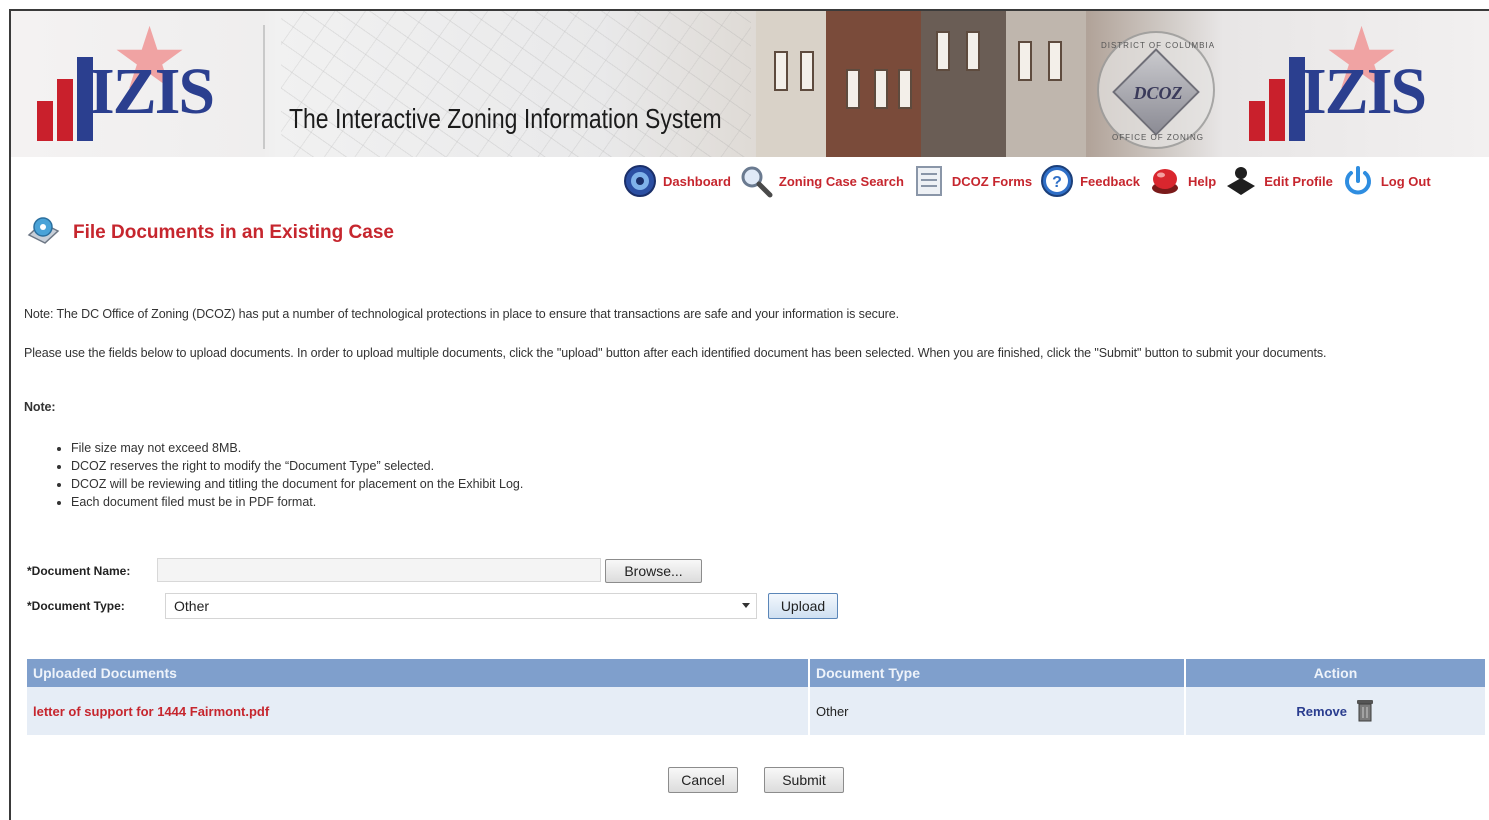 Image resolution: width=1489 pixels, height=820 pixels. I want to click on banner-map-graphic, so click(516, 84).